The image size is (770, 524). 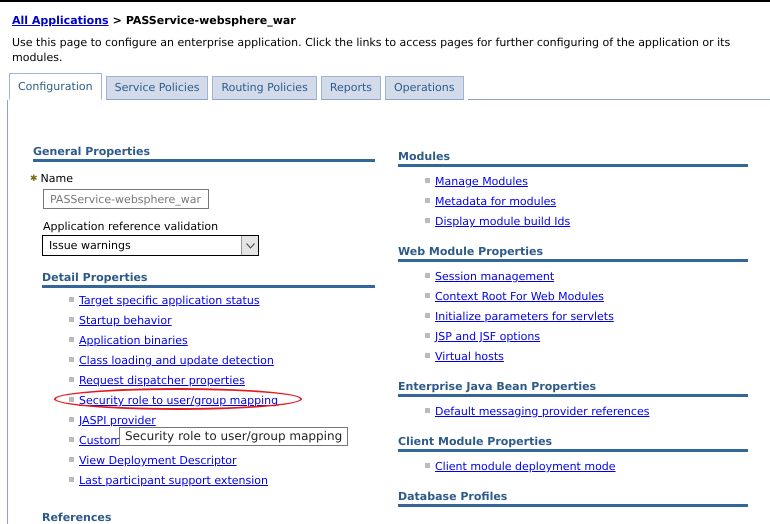 I want to click on section-heading: Enterprise Java Bean Properties, so click(x=573, y=388).